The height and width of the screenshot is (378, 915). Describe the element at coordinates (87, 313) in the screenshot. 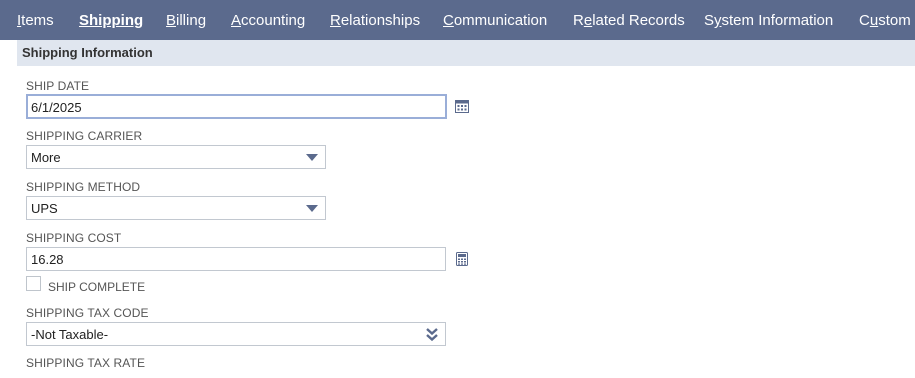

I see `shipping-tax-code-label: SHIPPING TAX CODE` at that location.